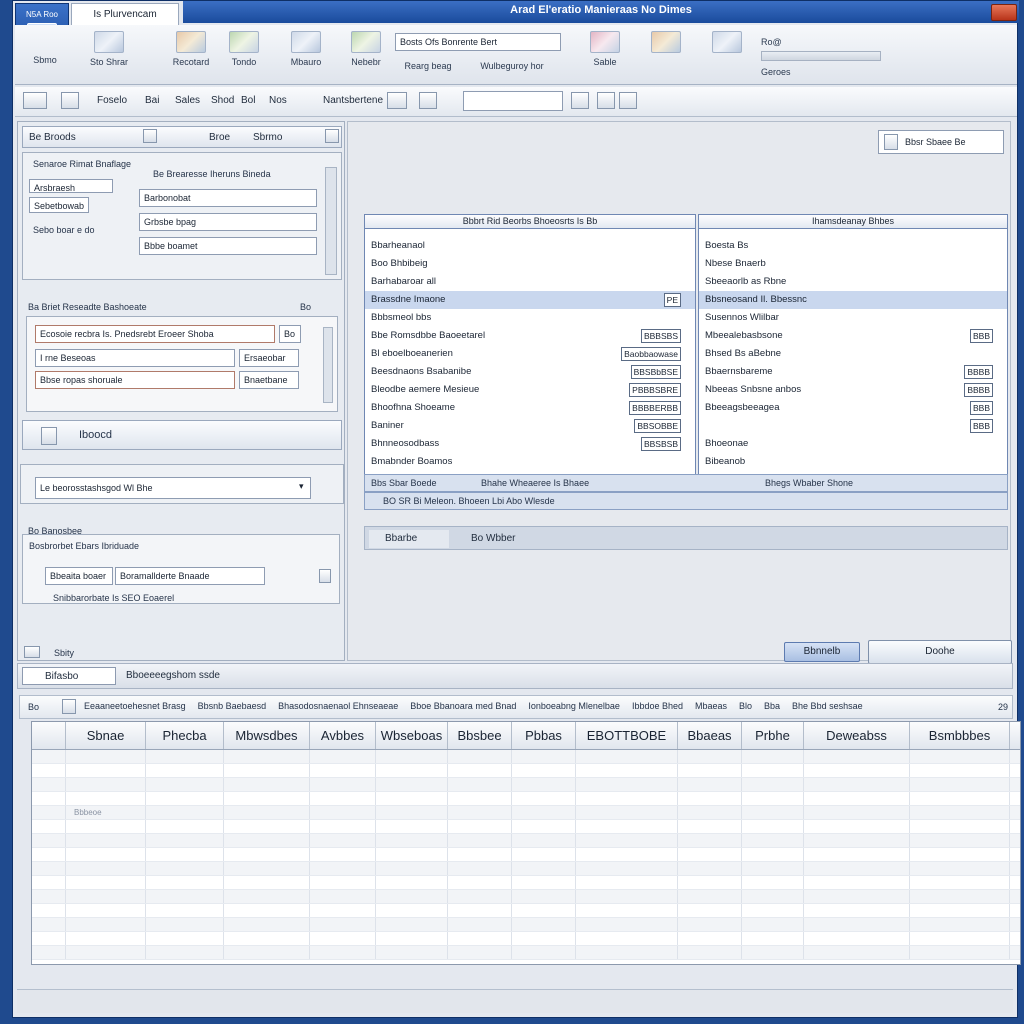 The image size is (1024, 1024). What do you see at coordinates (853, 282) in the screenshot?
I see `property-row: Sbeeaorlb as Rbne` at bounding box center [853, 282].